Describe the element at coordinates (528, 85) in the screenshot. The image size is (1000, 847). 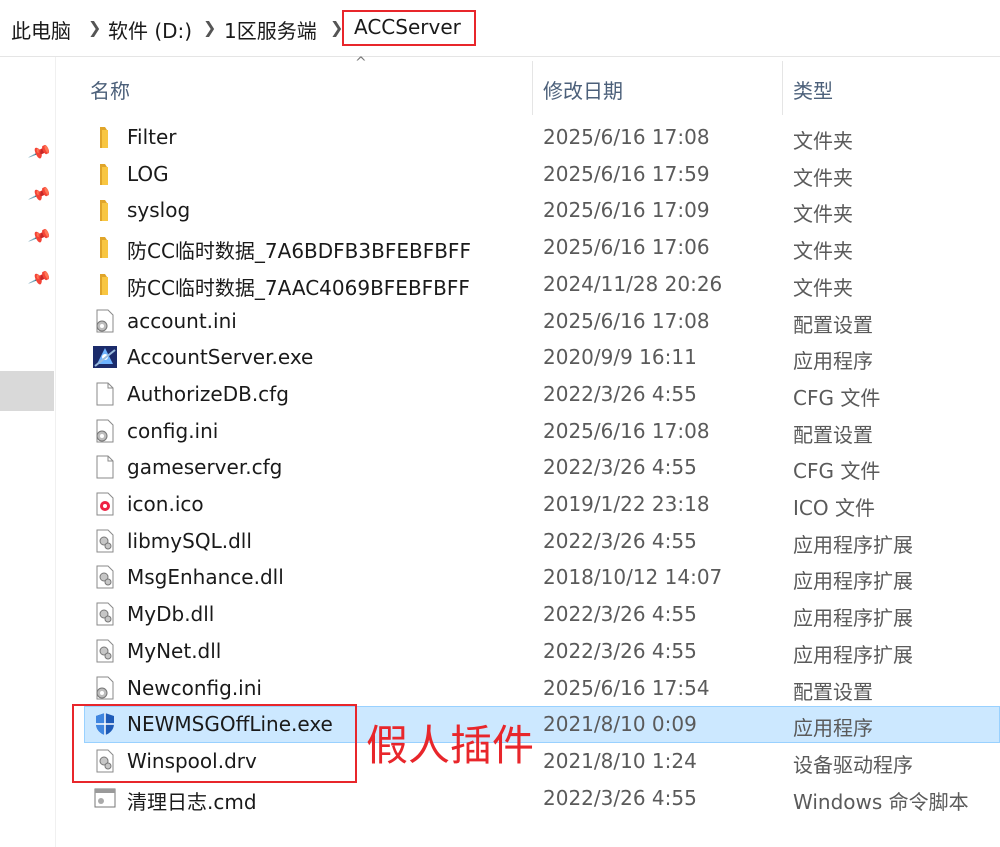
I see `column-header: ^ 名称 修改日期 类型` at that location.